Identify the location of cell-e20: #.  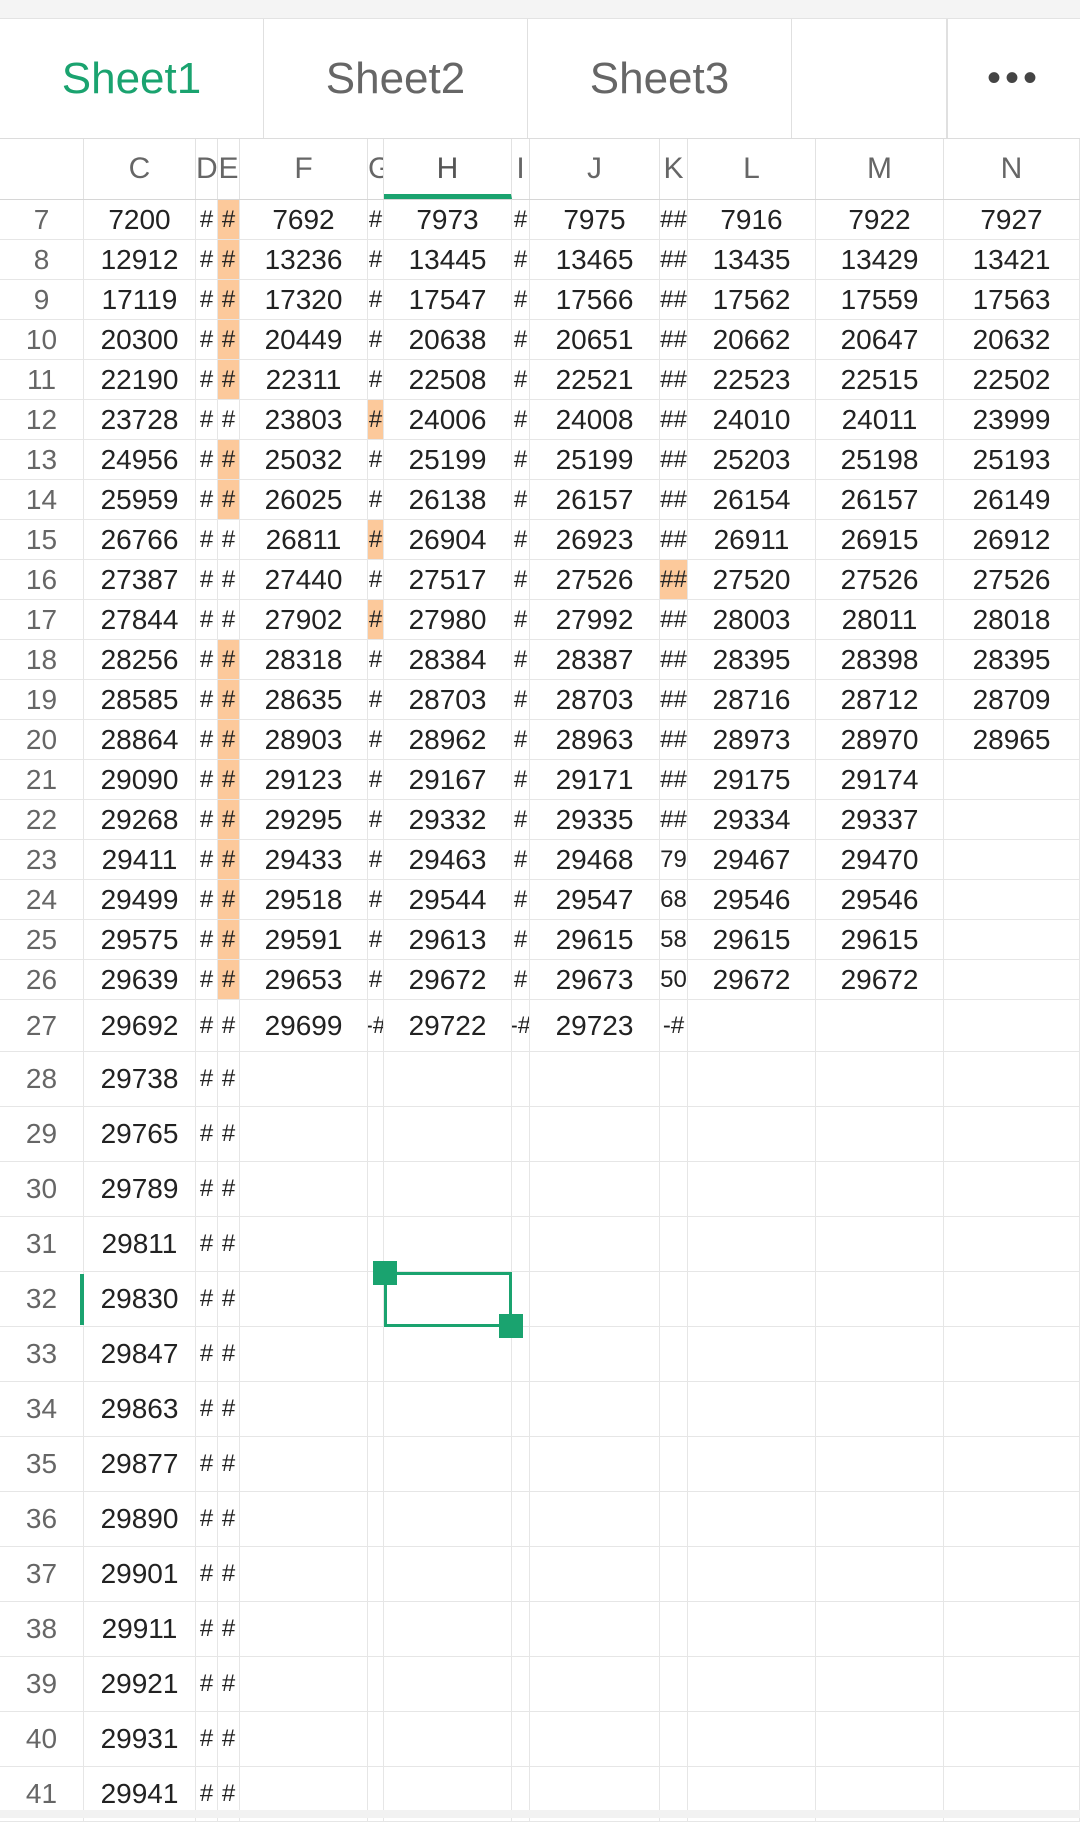
(229, 739).